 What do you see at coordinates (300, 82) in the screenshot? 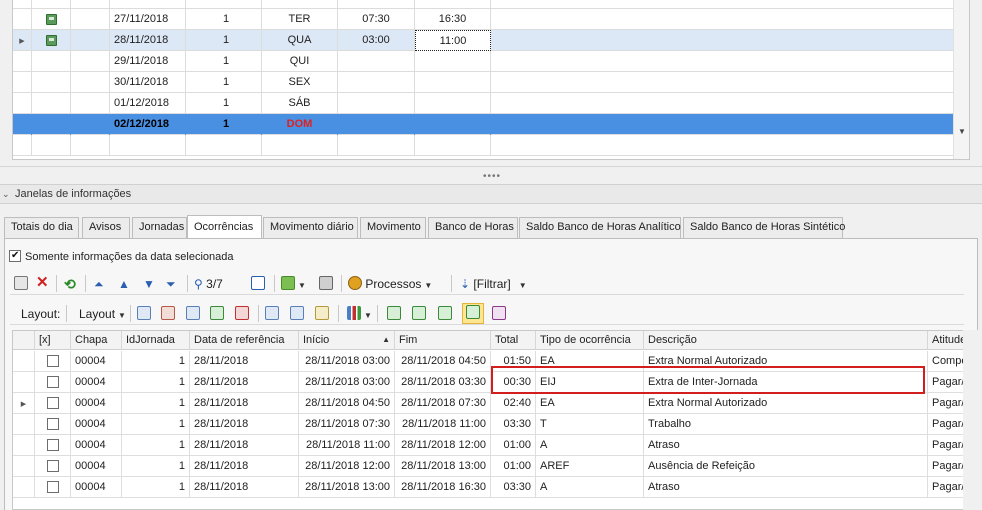
I see `weekday-cell: SEX` at bounding box center [300, 82].